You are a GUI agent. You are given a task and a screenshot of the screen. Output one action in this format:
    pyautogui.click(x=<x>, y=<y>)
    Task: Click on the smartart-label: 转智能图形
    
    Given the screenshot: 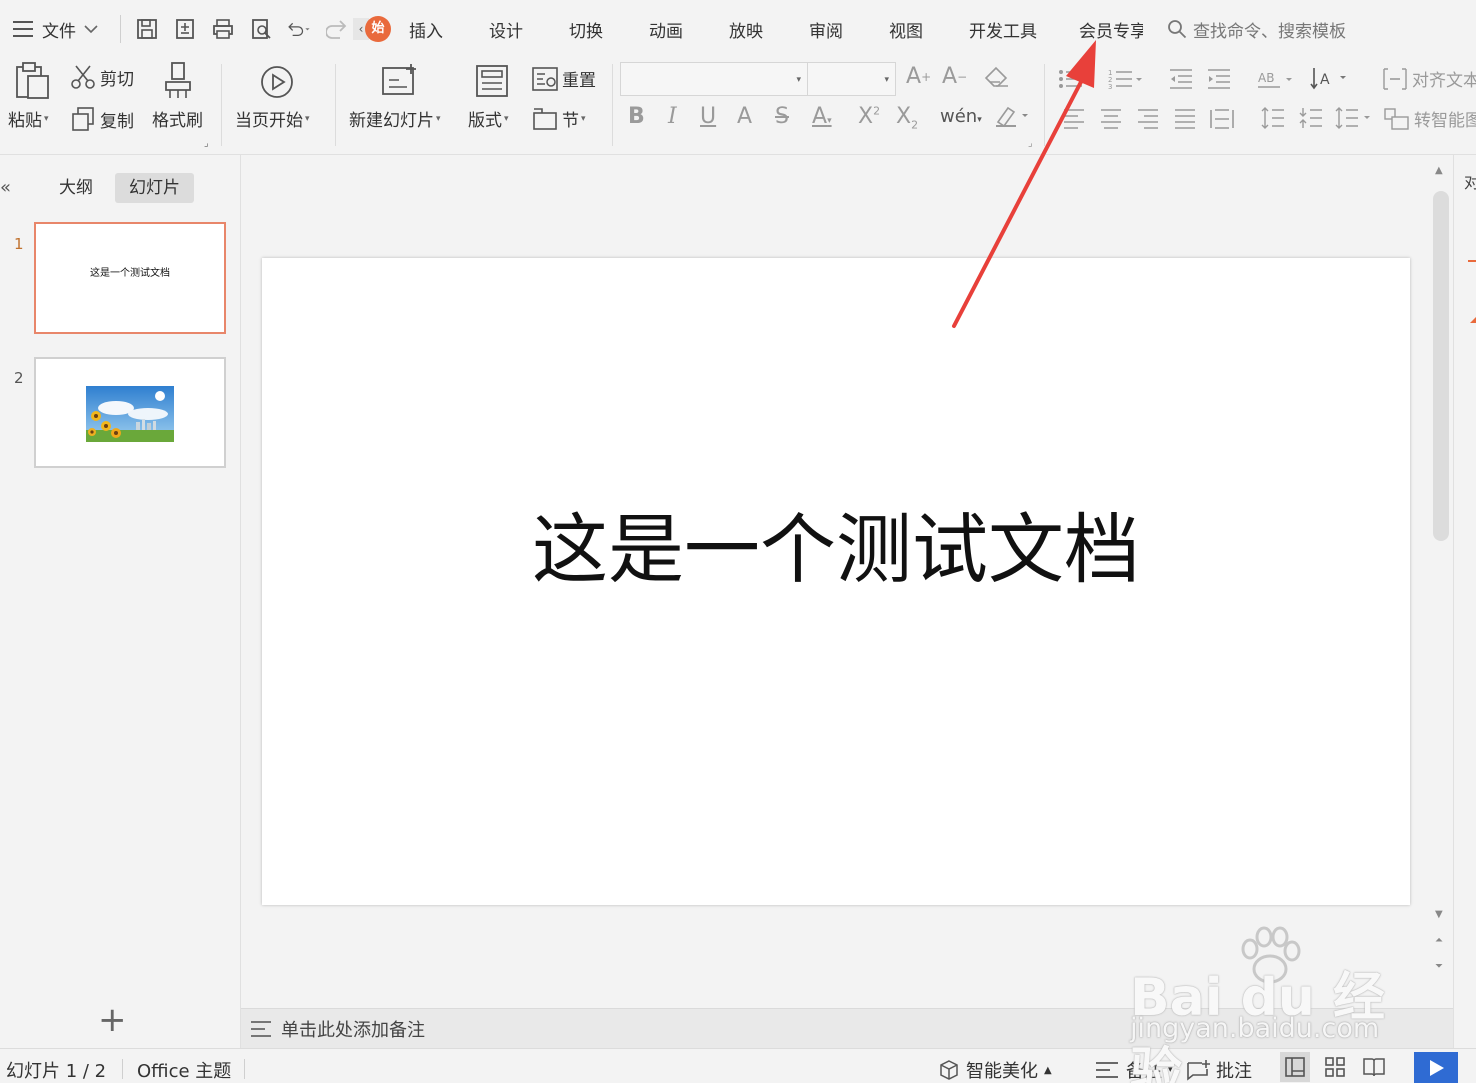 What is the action you would take?
    pyautogui.click(x=1445, y=121)
    